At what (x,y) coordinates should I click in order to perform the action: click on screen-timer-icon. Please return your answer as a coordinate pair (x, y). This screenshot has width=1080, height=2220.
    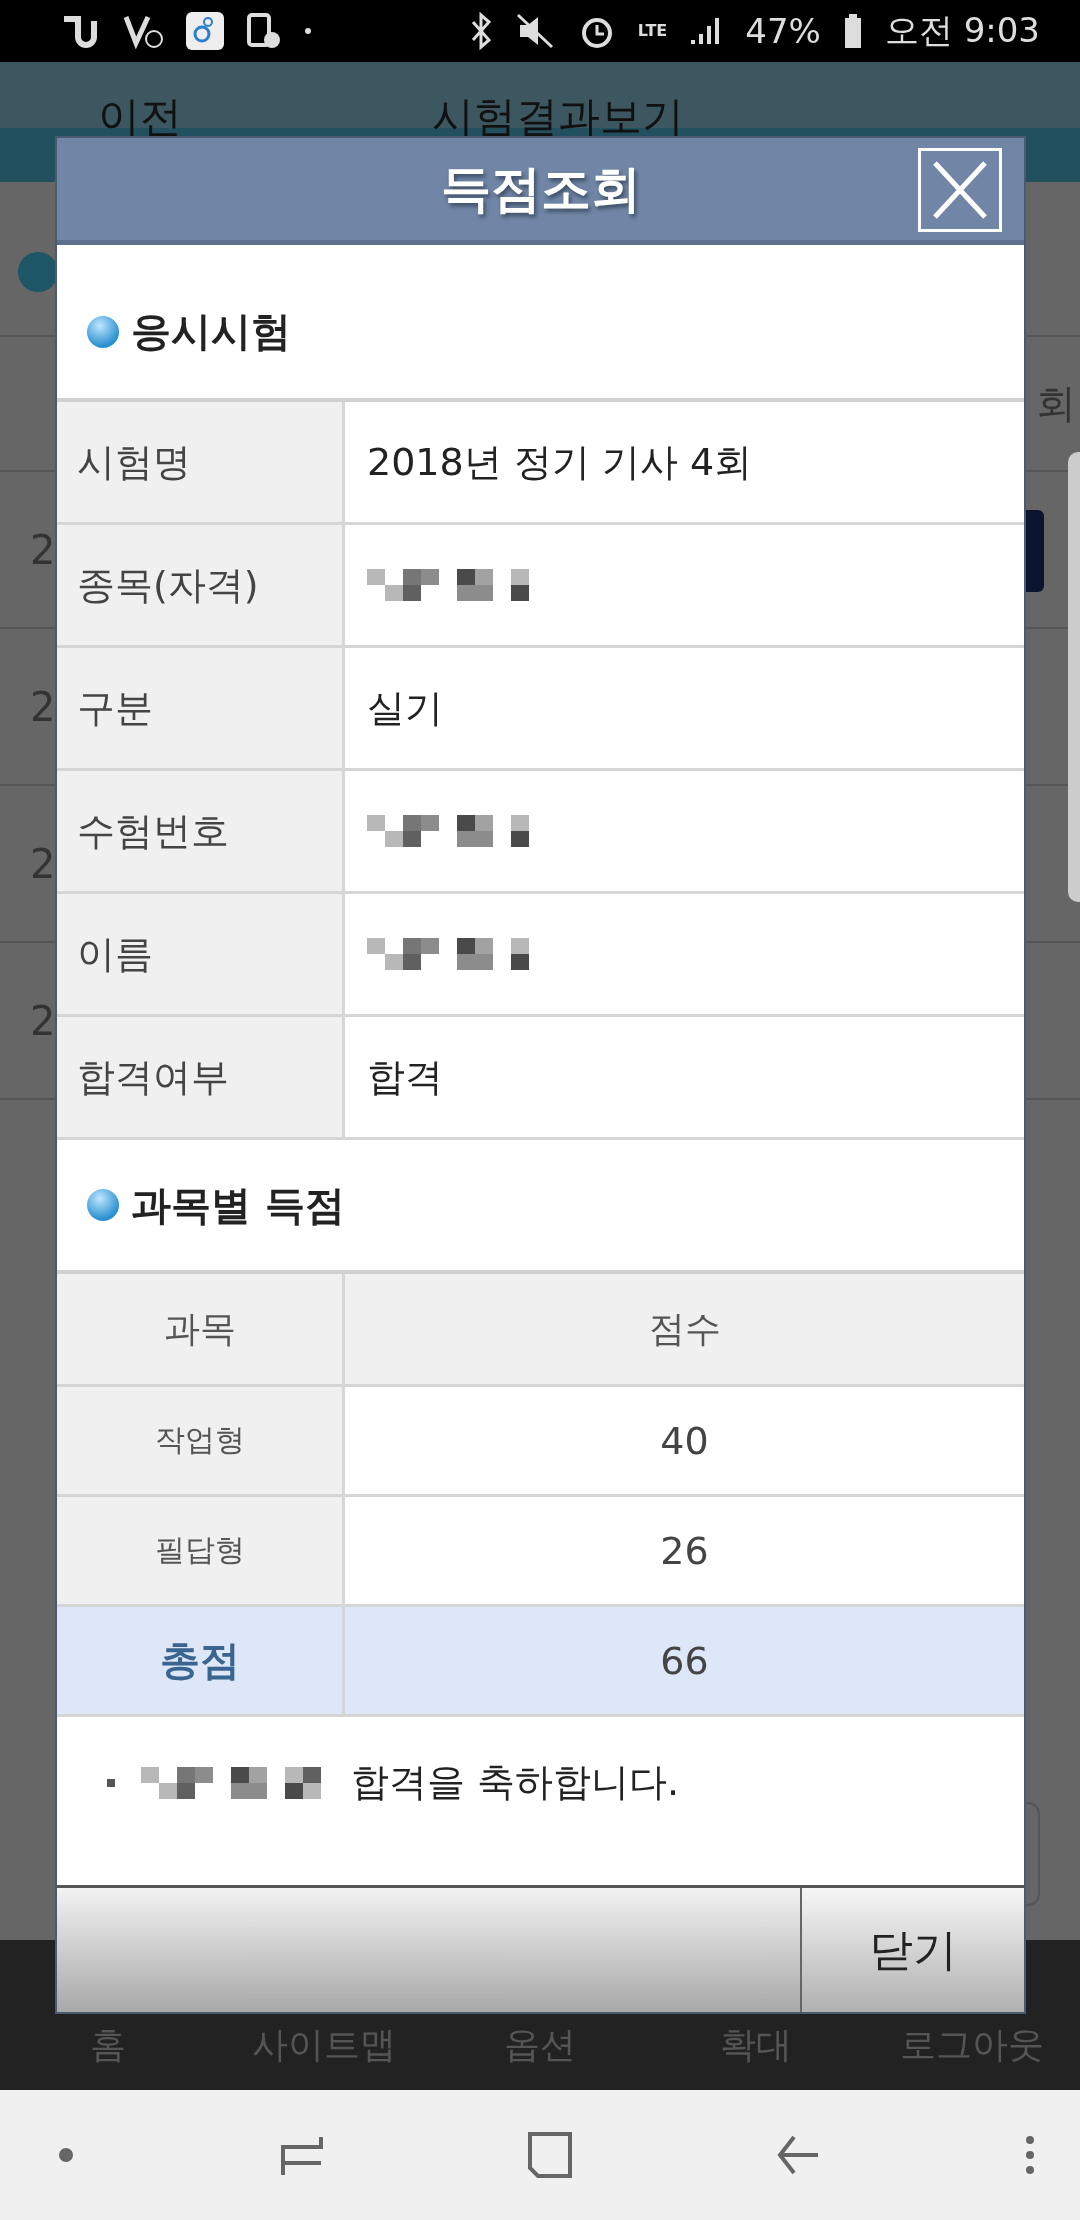
    Looking at the image, I should click on (264, 31).